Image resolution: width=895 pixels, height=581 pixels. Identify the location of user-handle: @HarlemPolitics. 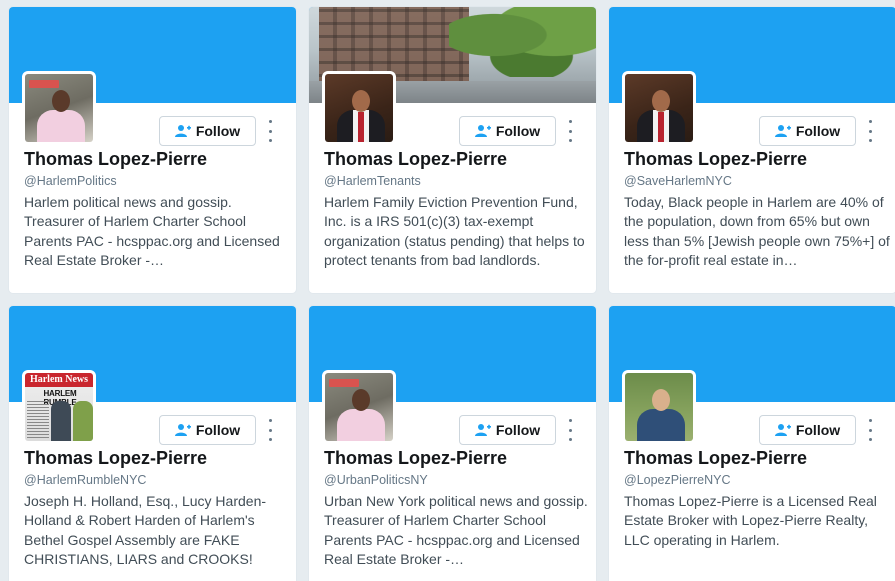
(70, 181).